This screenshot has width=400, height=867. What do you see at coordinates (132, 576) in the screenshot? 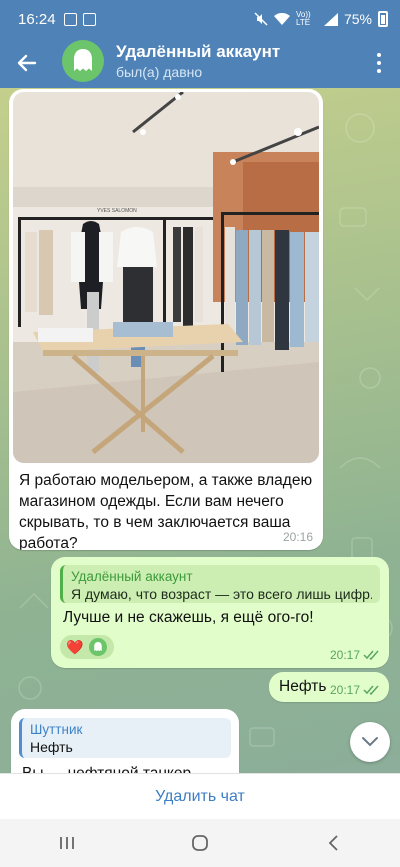
I see `quote-author: Удалённый аккаунт` at bounding box center [132, 576].